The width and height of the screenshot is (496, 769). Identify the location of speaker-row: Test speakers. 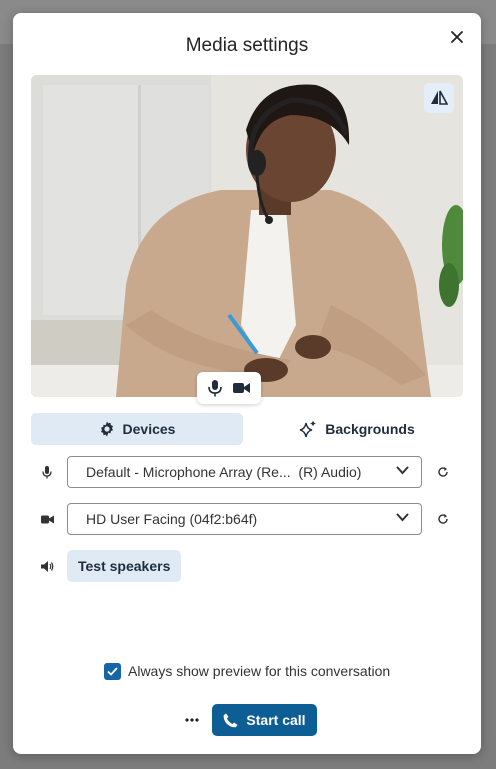
(249, 566).